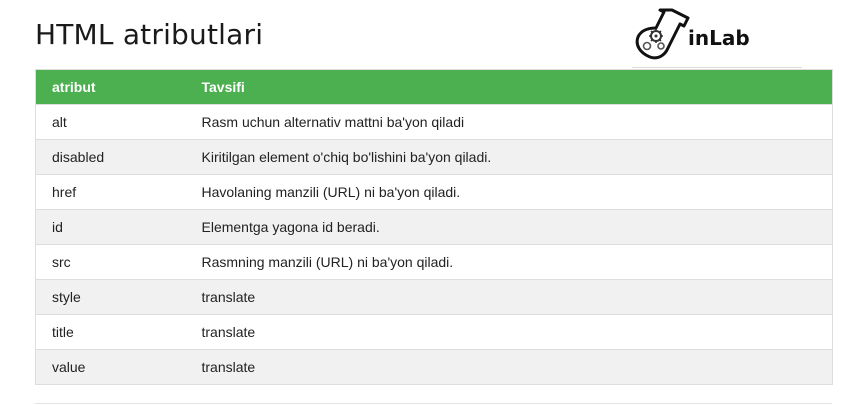 The image size is (864, 405). I want to click on attribute-cell: alt, so click(110, 122).